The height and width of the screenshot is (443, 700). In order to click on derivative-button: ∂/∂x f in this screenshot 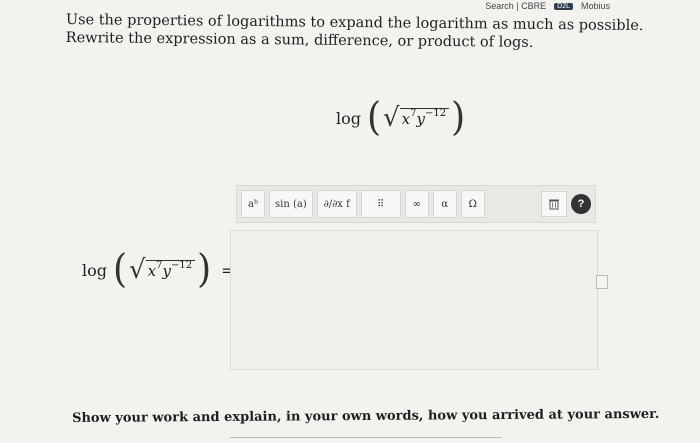, I will do `click(336, 204)`.